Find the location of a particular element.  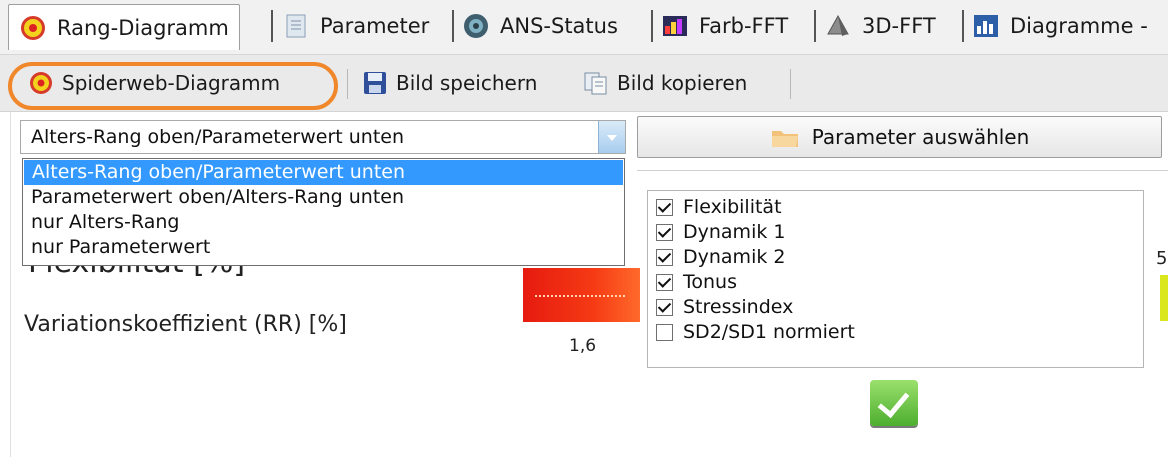

dropdown-option: nur Parameterwert is located at coordinates (323, 247).